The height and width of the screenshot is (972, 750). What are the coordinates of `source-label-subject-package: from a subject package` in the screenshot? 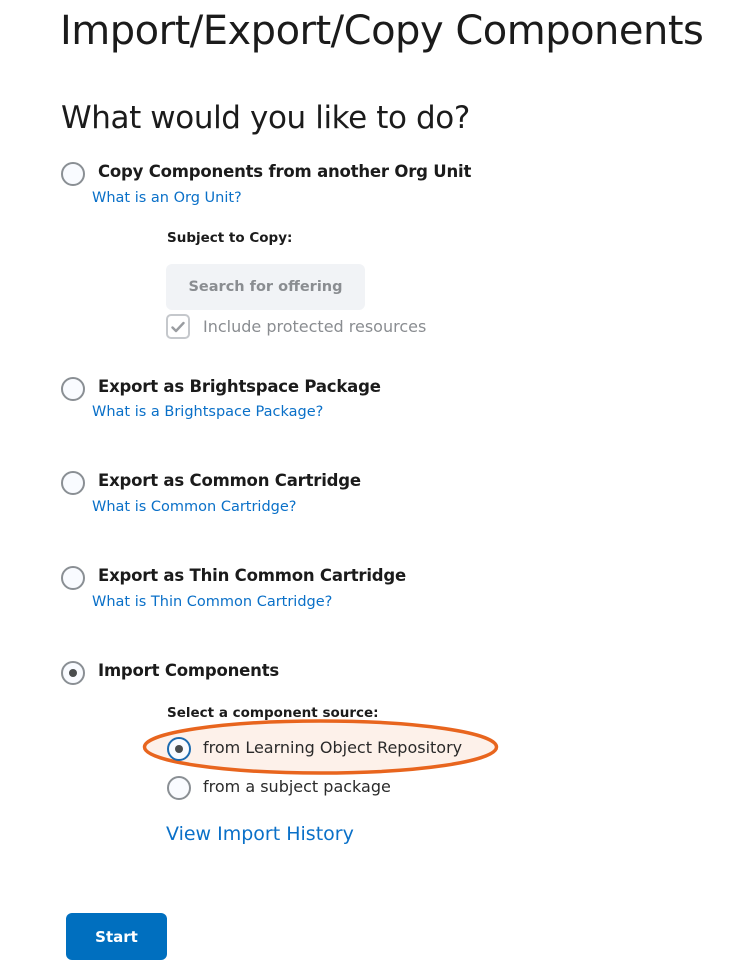 It's located at (297, 786).